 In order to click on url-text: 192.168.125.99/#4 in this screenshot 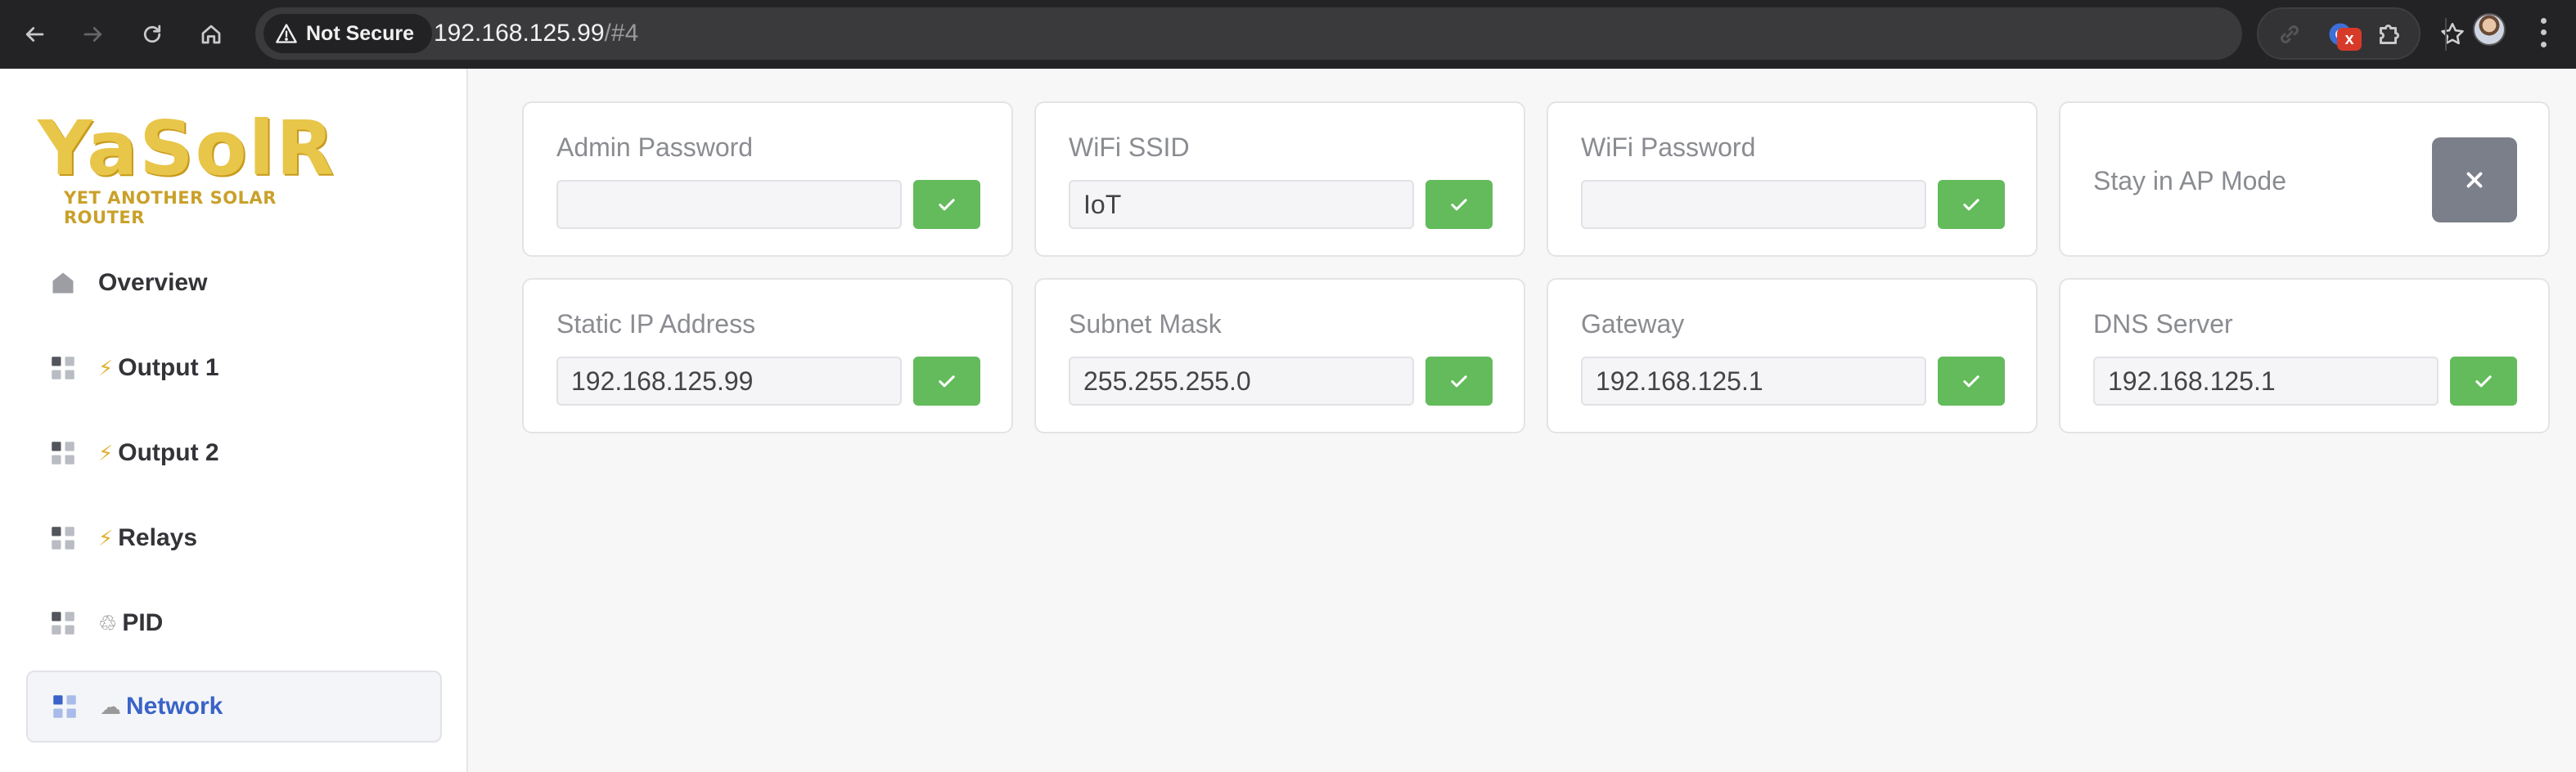, I will do `click(536, 33)`.